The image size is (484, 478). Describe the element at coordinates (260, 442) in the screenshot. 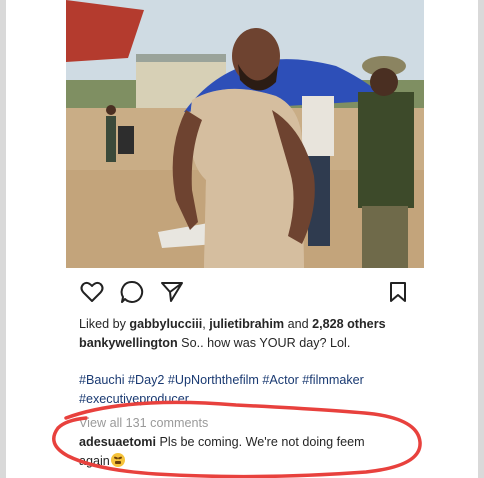

I see `comment-text: Pls be coming. We're not doing feem` at that location.